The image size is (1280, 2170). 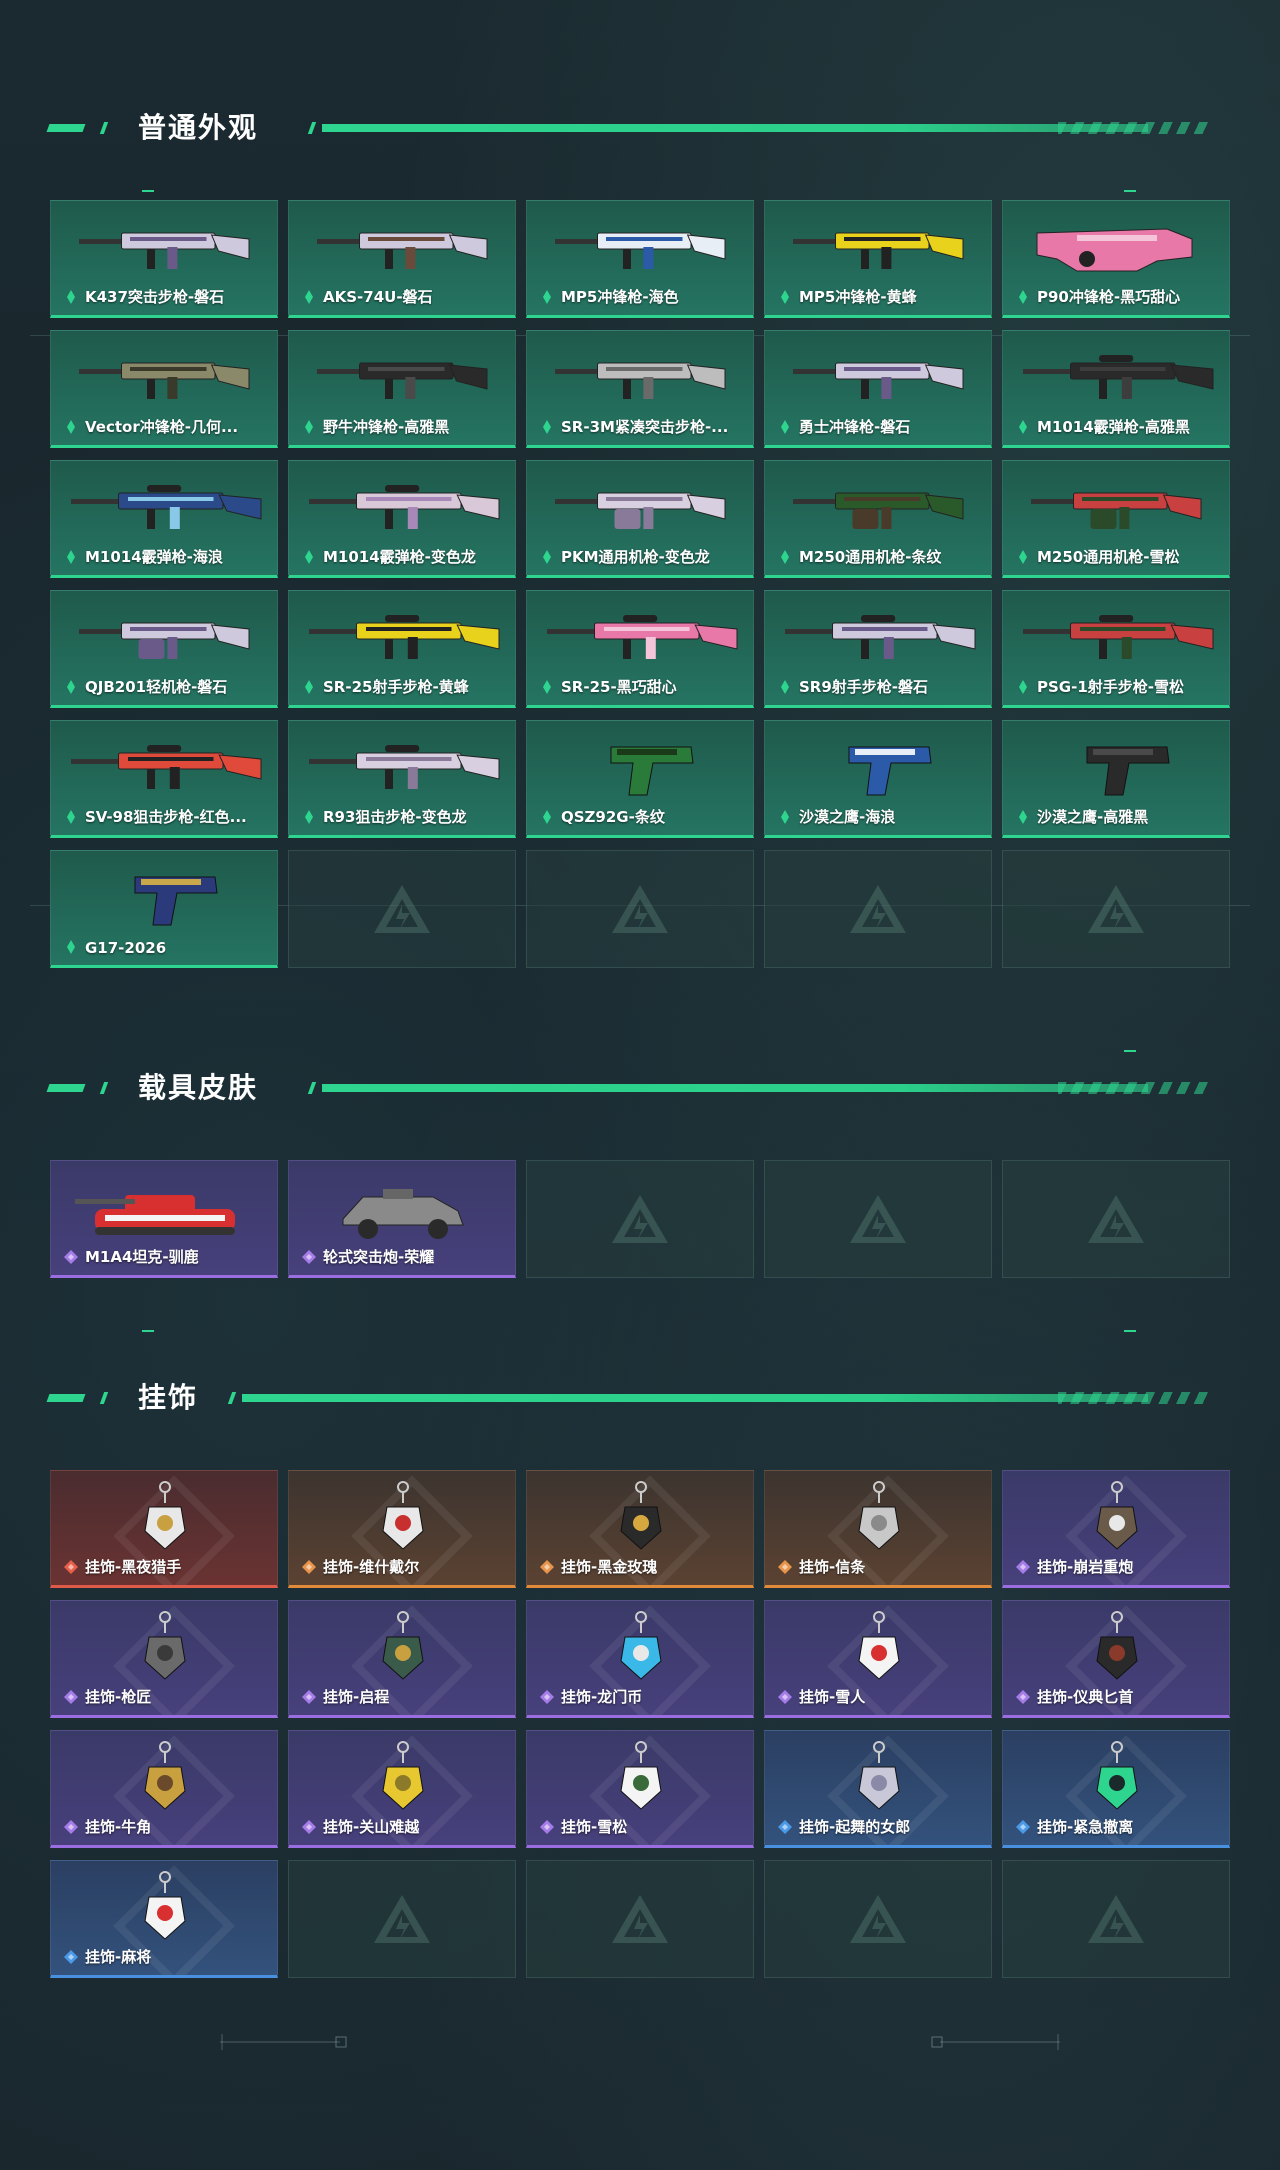 I want to click on item-card: 挂饰-黑金玫瑰, so click(x=640, y=1529).